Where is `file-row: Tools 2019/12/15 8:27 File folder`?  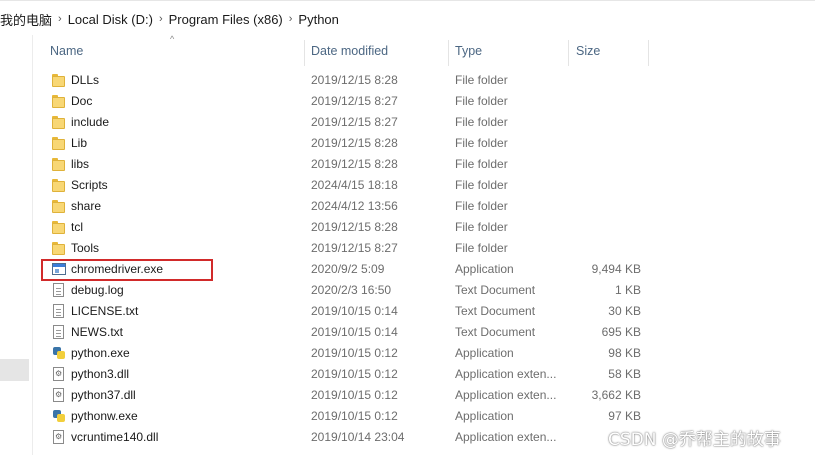 file-row: Tools 2019/12/15 8:27 File folder is located at coordinates (407, 248).